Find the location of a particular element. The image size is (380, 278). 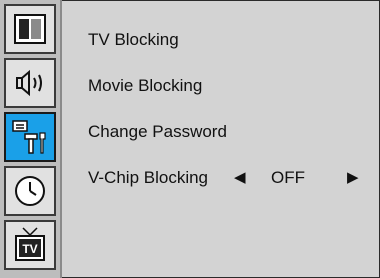

tab-picture is located at coordinates (30, 29).